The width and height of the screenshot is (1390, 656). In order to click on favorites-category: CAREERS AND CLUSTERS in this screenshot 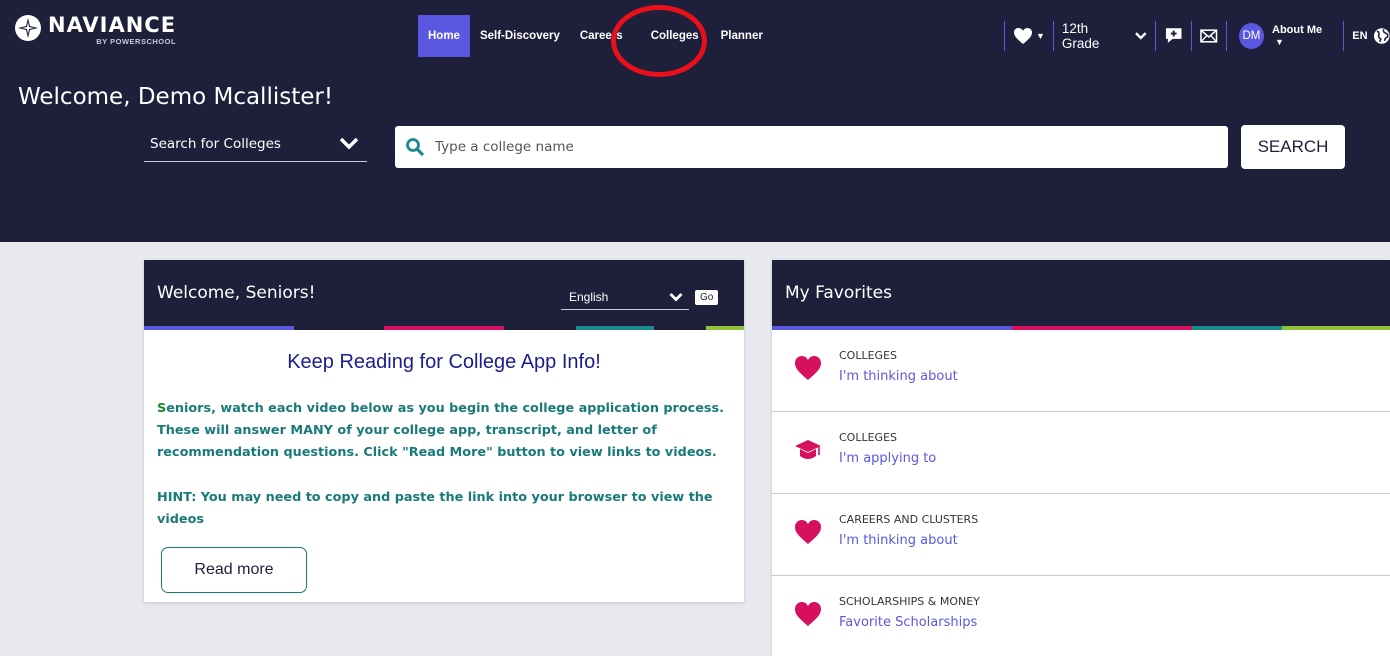, I will do `click(909, 519)`.